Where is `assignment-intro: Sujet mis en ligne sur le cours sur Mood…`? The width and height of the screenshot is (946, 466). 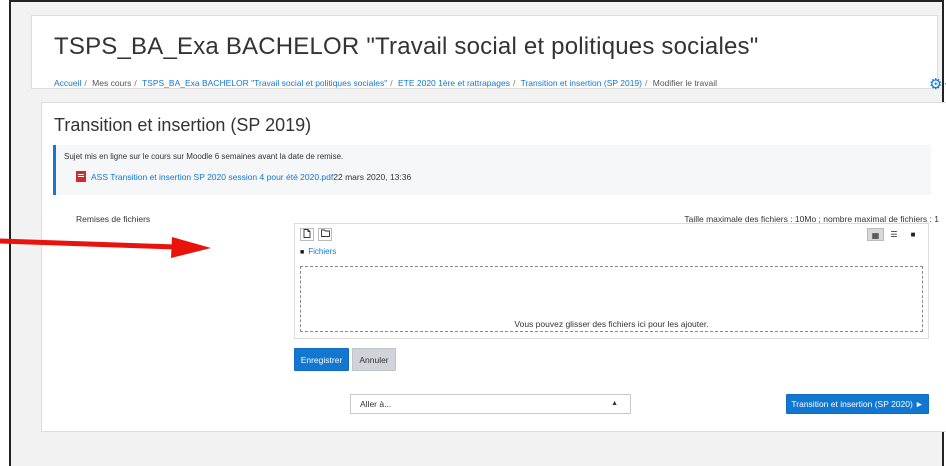 assignment-intro: Sujet mis en ligne sur le cours sur Mood… is located at coordinates (492, 170).